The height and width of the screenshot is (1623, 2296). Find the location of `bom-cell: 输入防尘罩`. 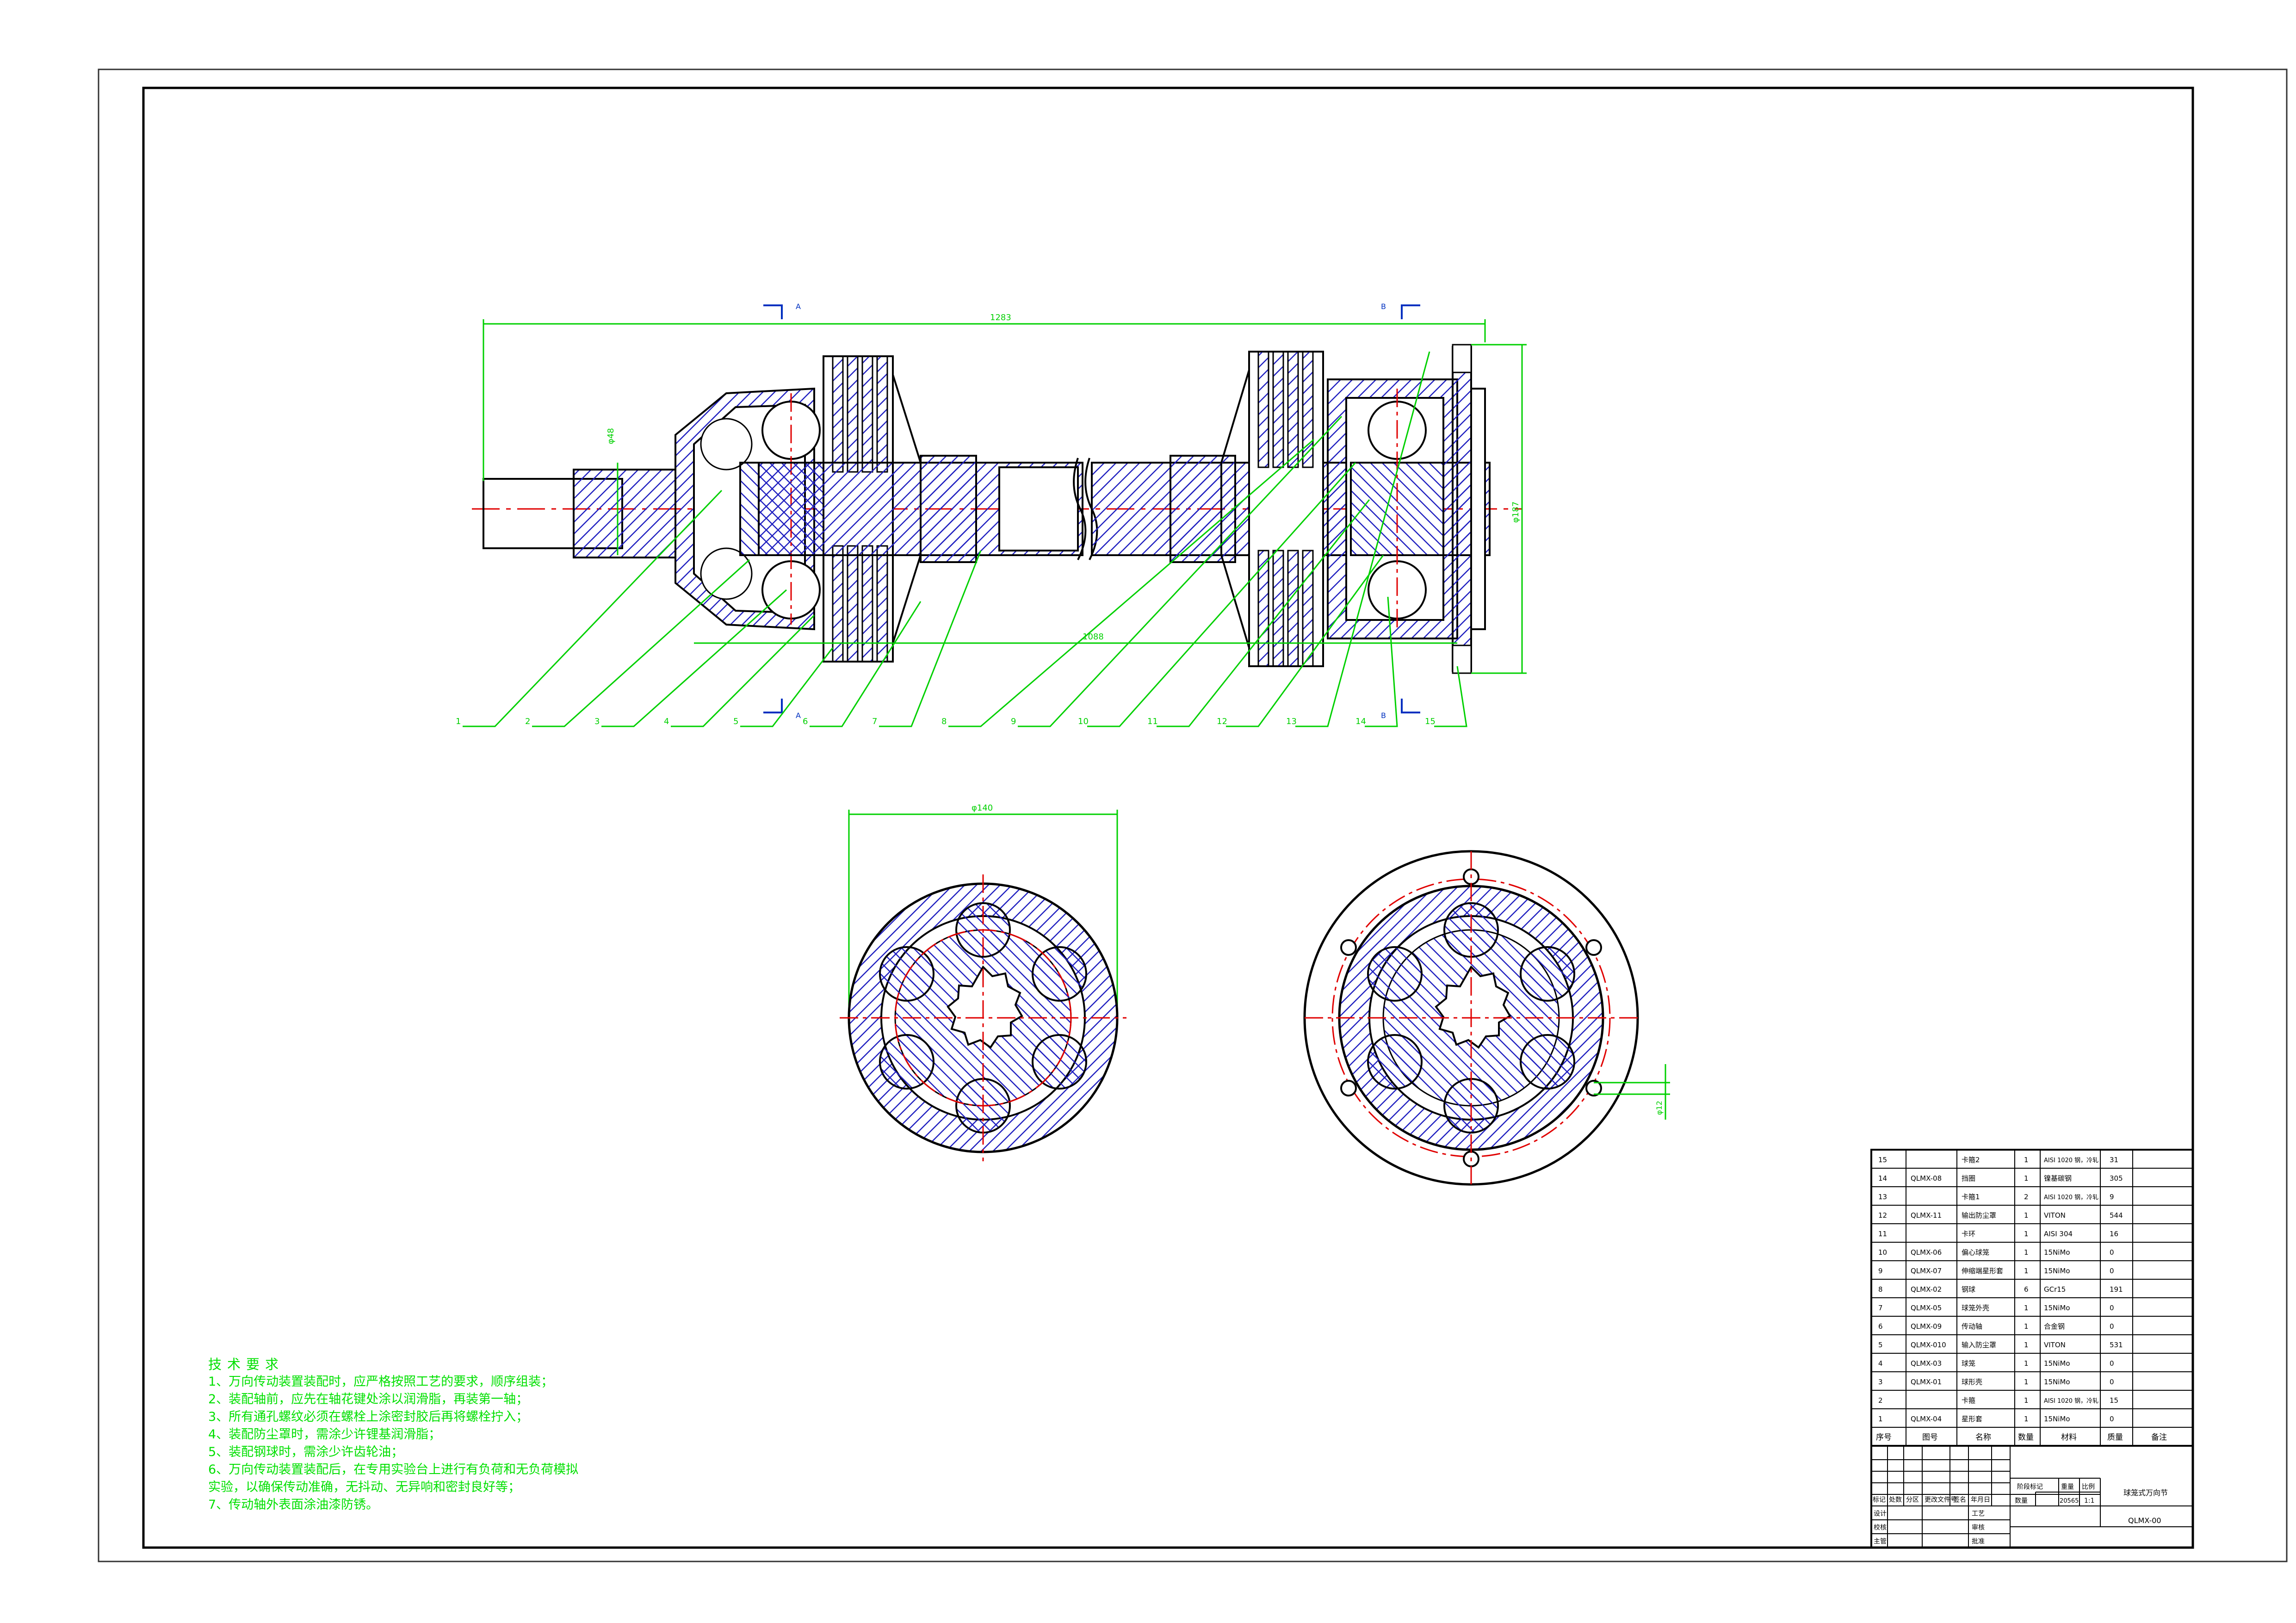

bom-cell: 输入防尘罩 is located at coordinates (1979, 1345).